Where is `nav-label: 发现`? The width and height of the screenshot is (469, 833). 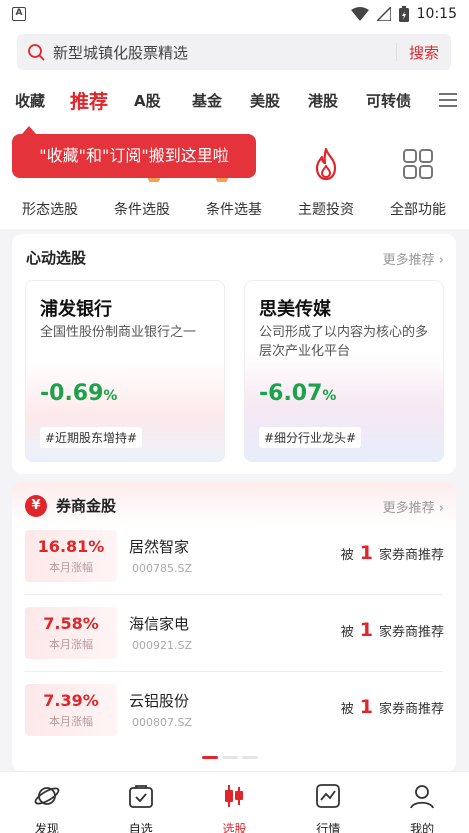
nav-label: 发现 is located at coordinates (46, 827).